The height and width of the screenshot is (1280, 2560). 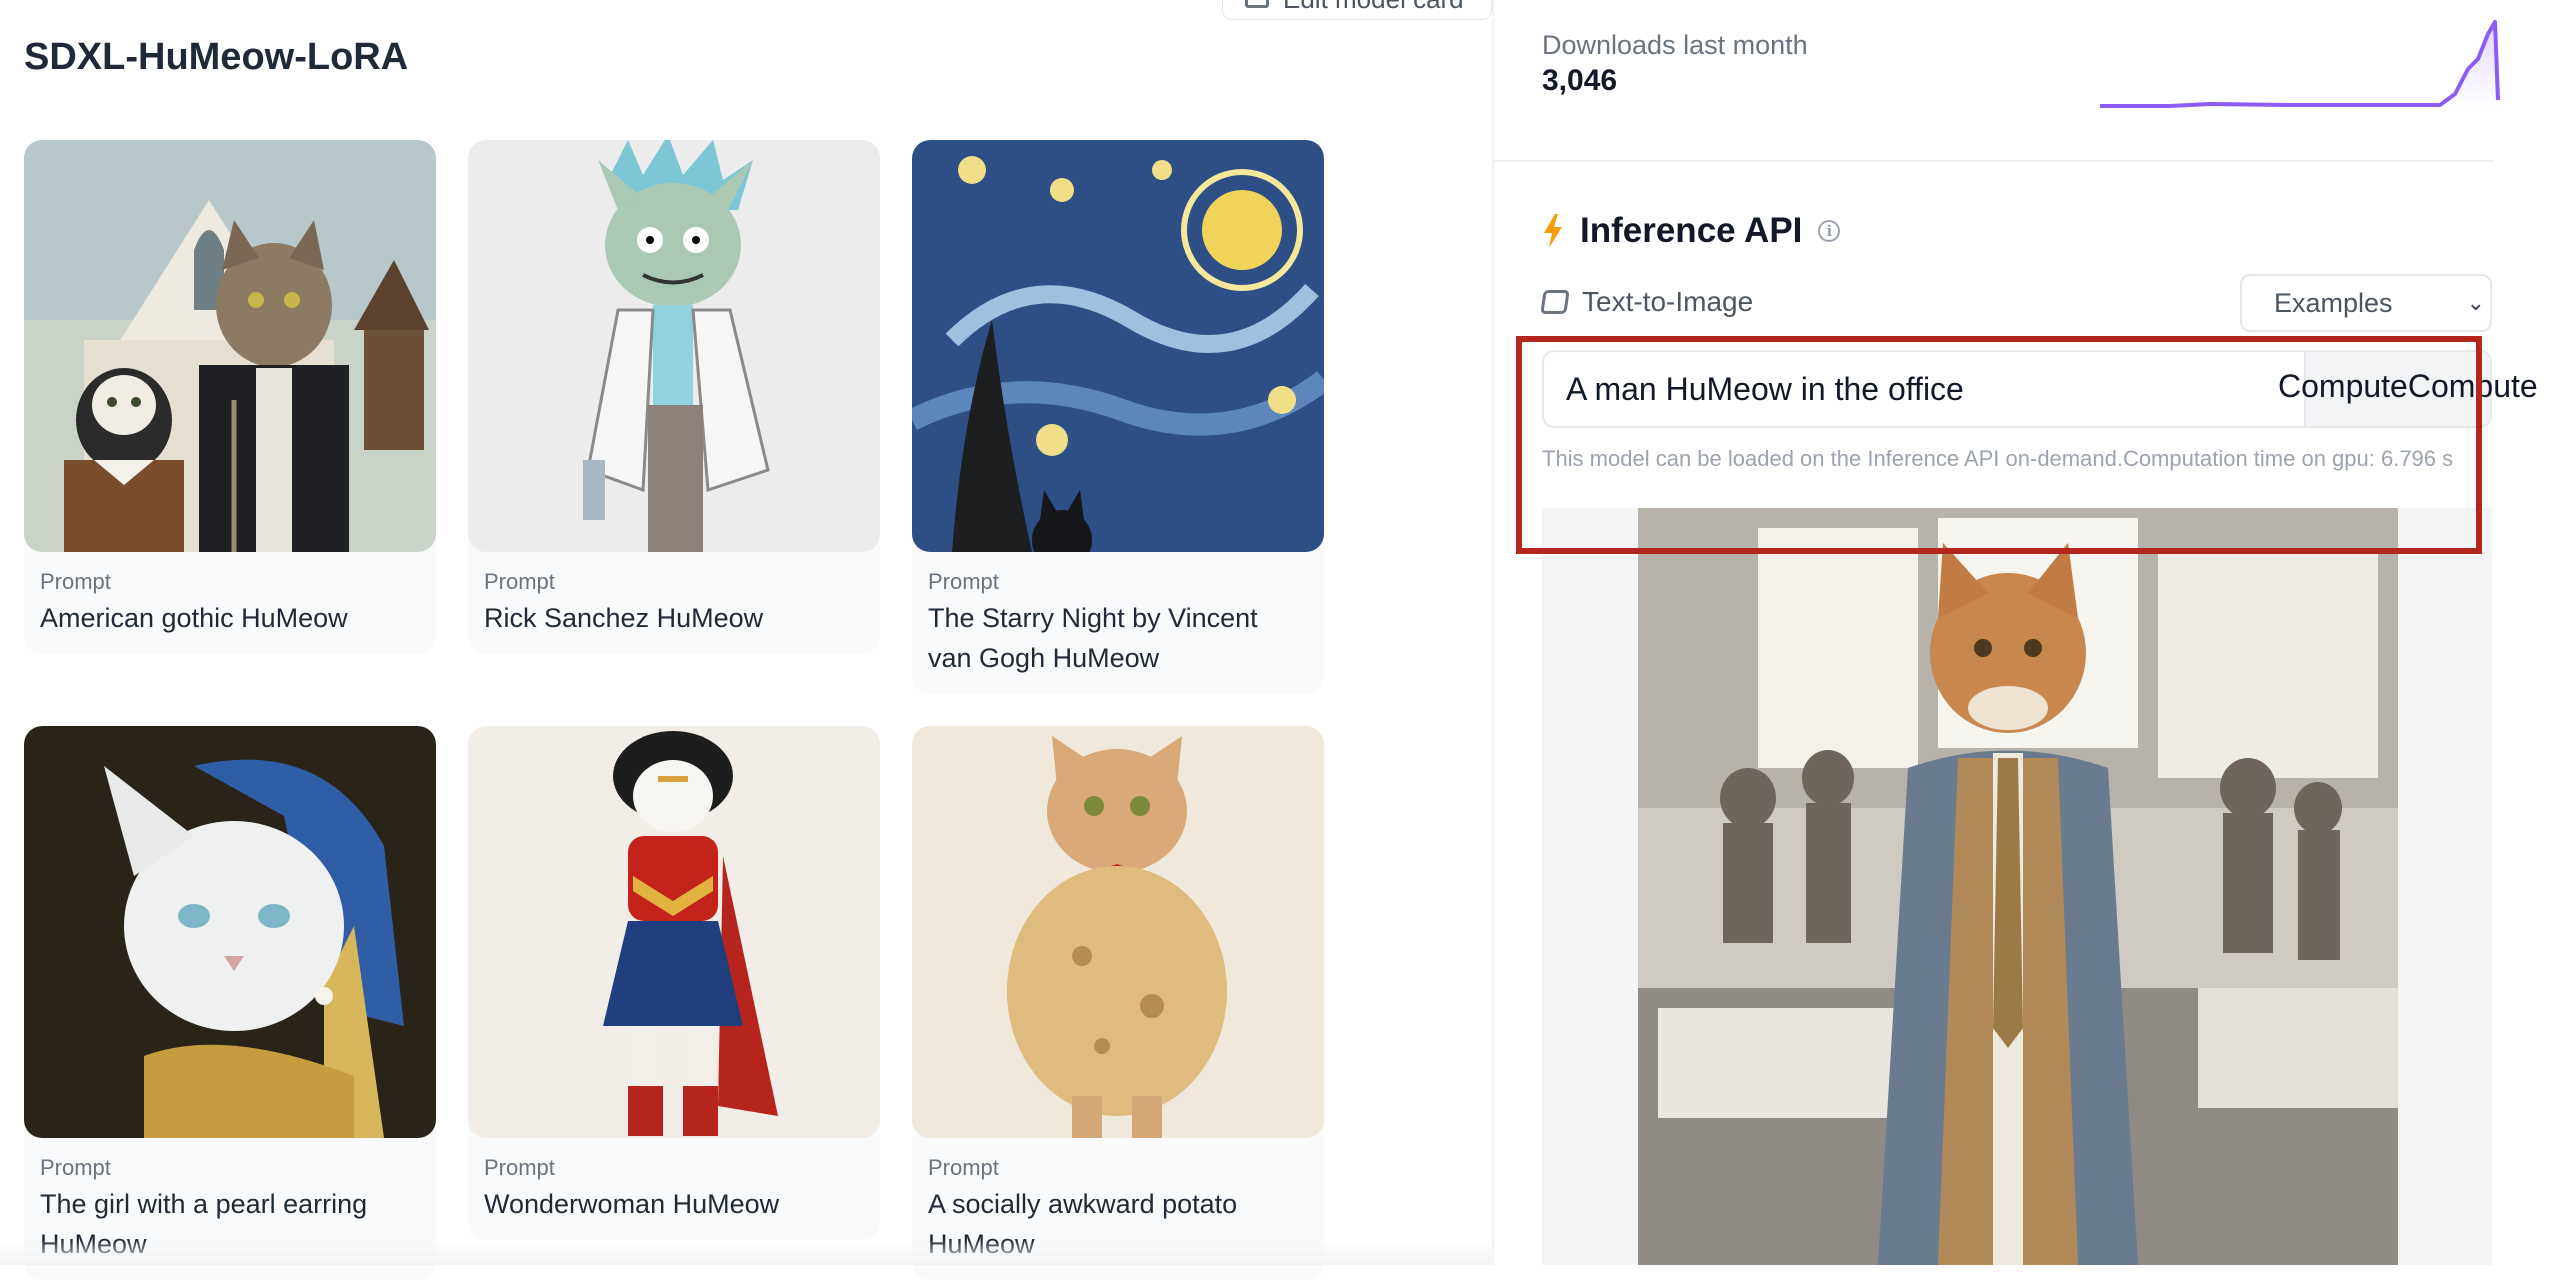 What do you see at coordinates (1493, 632) in the screenshot?
I see `column-divider` at bounding box center [1493, 632].